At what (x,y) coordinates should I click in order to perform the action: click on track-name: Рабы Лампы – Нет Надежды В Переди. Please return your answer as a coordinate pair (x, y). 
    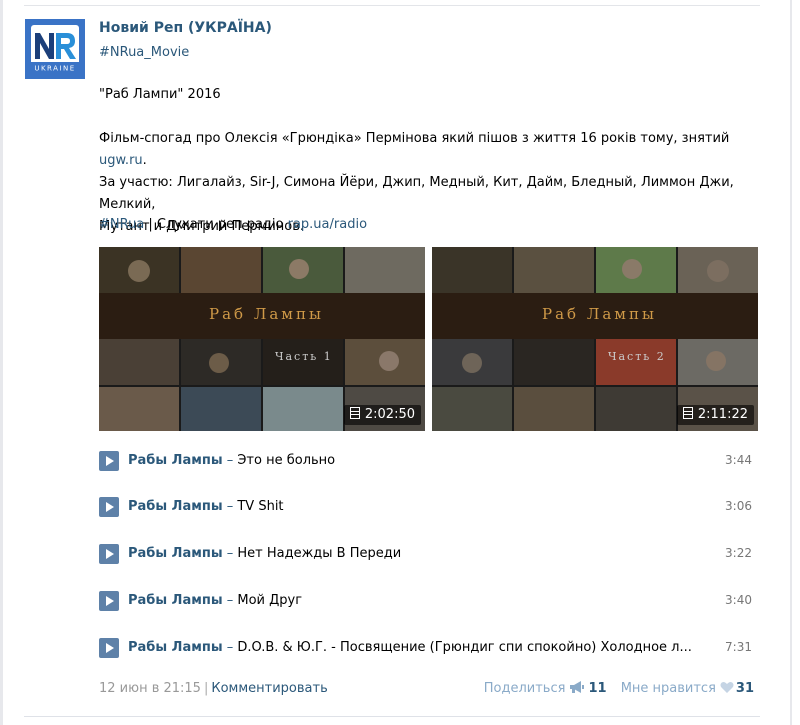
    Looking at the image, I should click on (264, 554).